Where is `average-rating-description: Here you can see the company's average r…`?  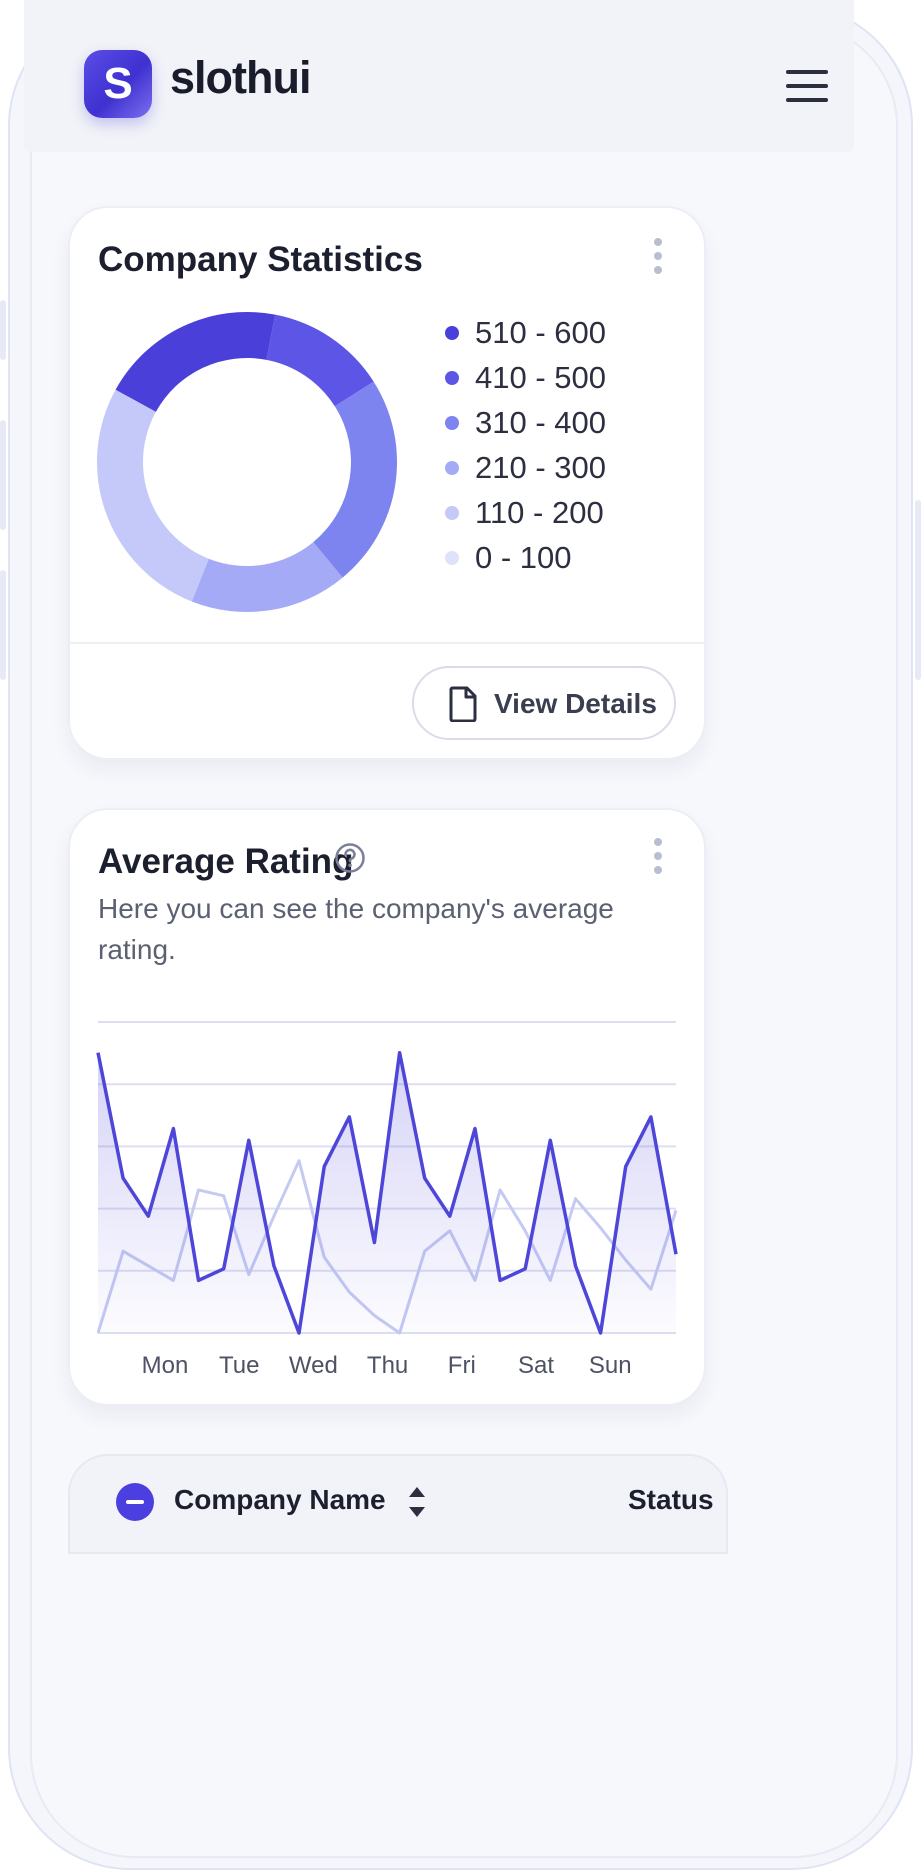 average-rating-description: Here you can see the company's average r… is located at coordinates (356, 929).